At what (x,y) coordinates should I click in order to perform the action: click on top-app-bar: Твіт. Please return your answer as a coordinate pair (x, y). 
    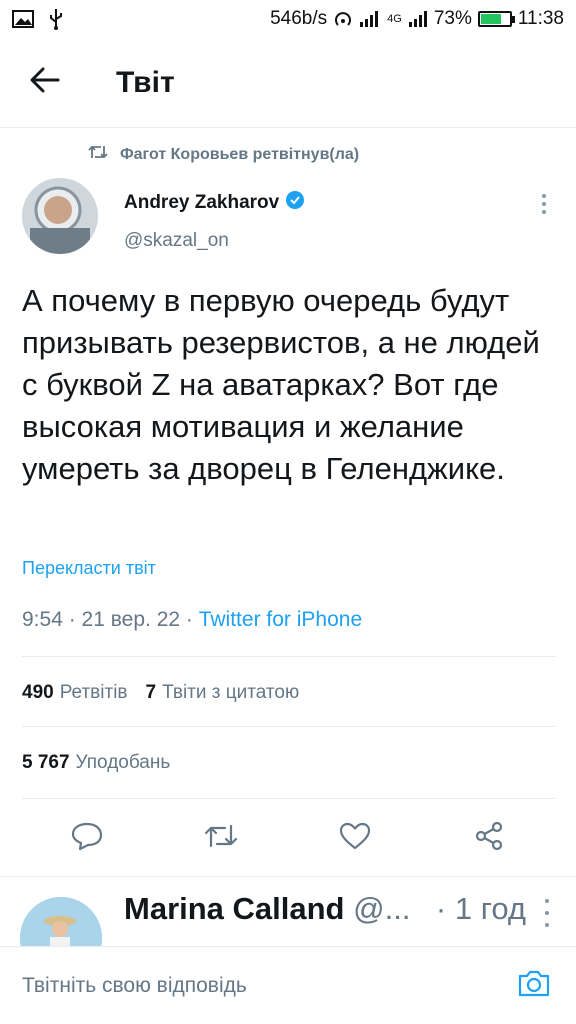
    Looking at the image, I should click on (288, 83).